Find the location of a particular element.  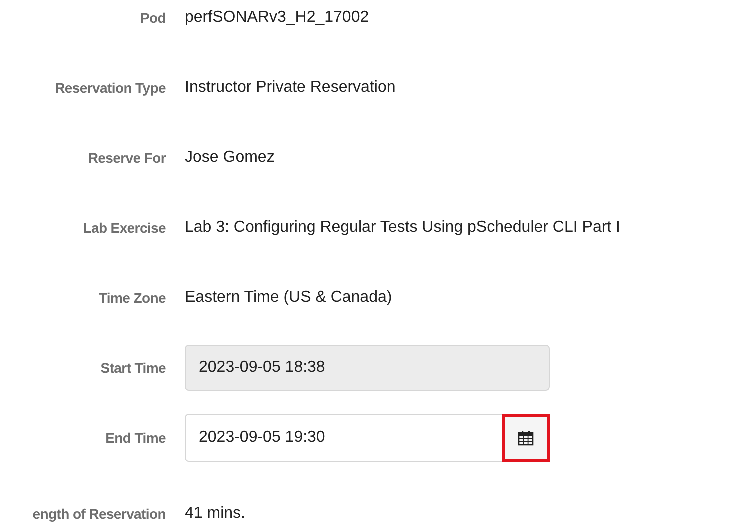

date-field: 2023-09-05 19:30 is located at coordinates (343, 438).